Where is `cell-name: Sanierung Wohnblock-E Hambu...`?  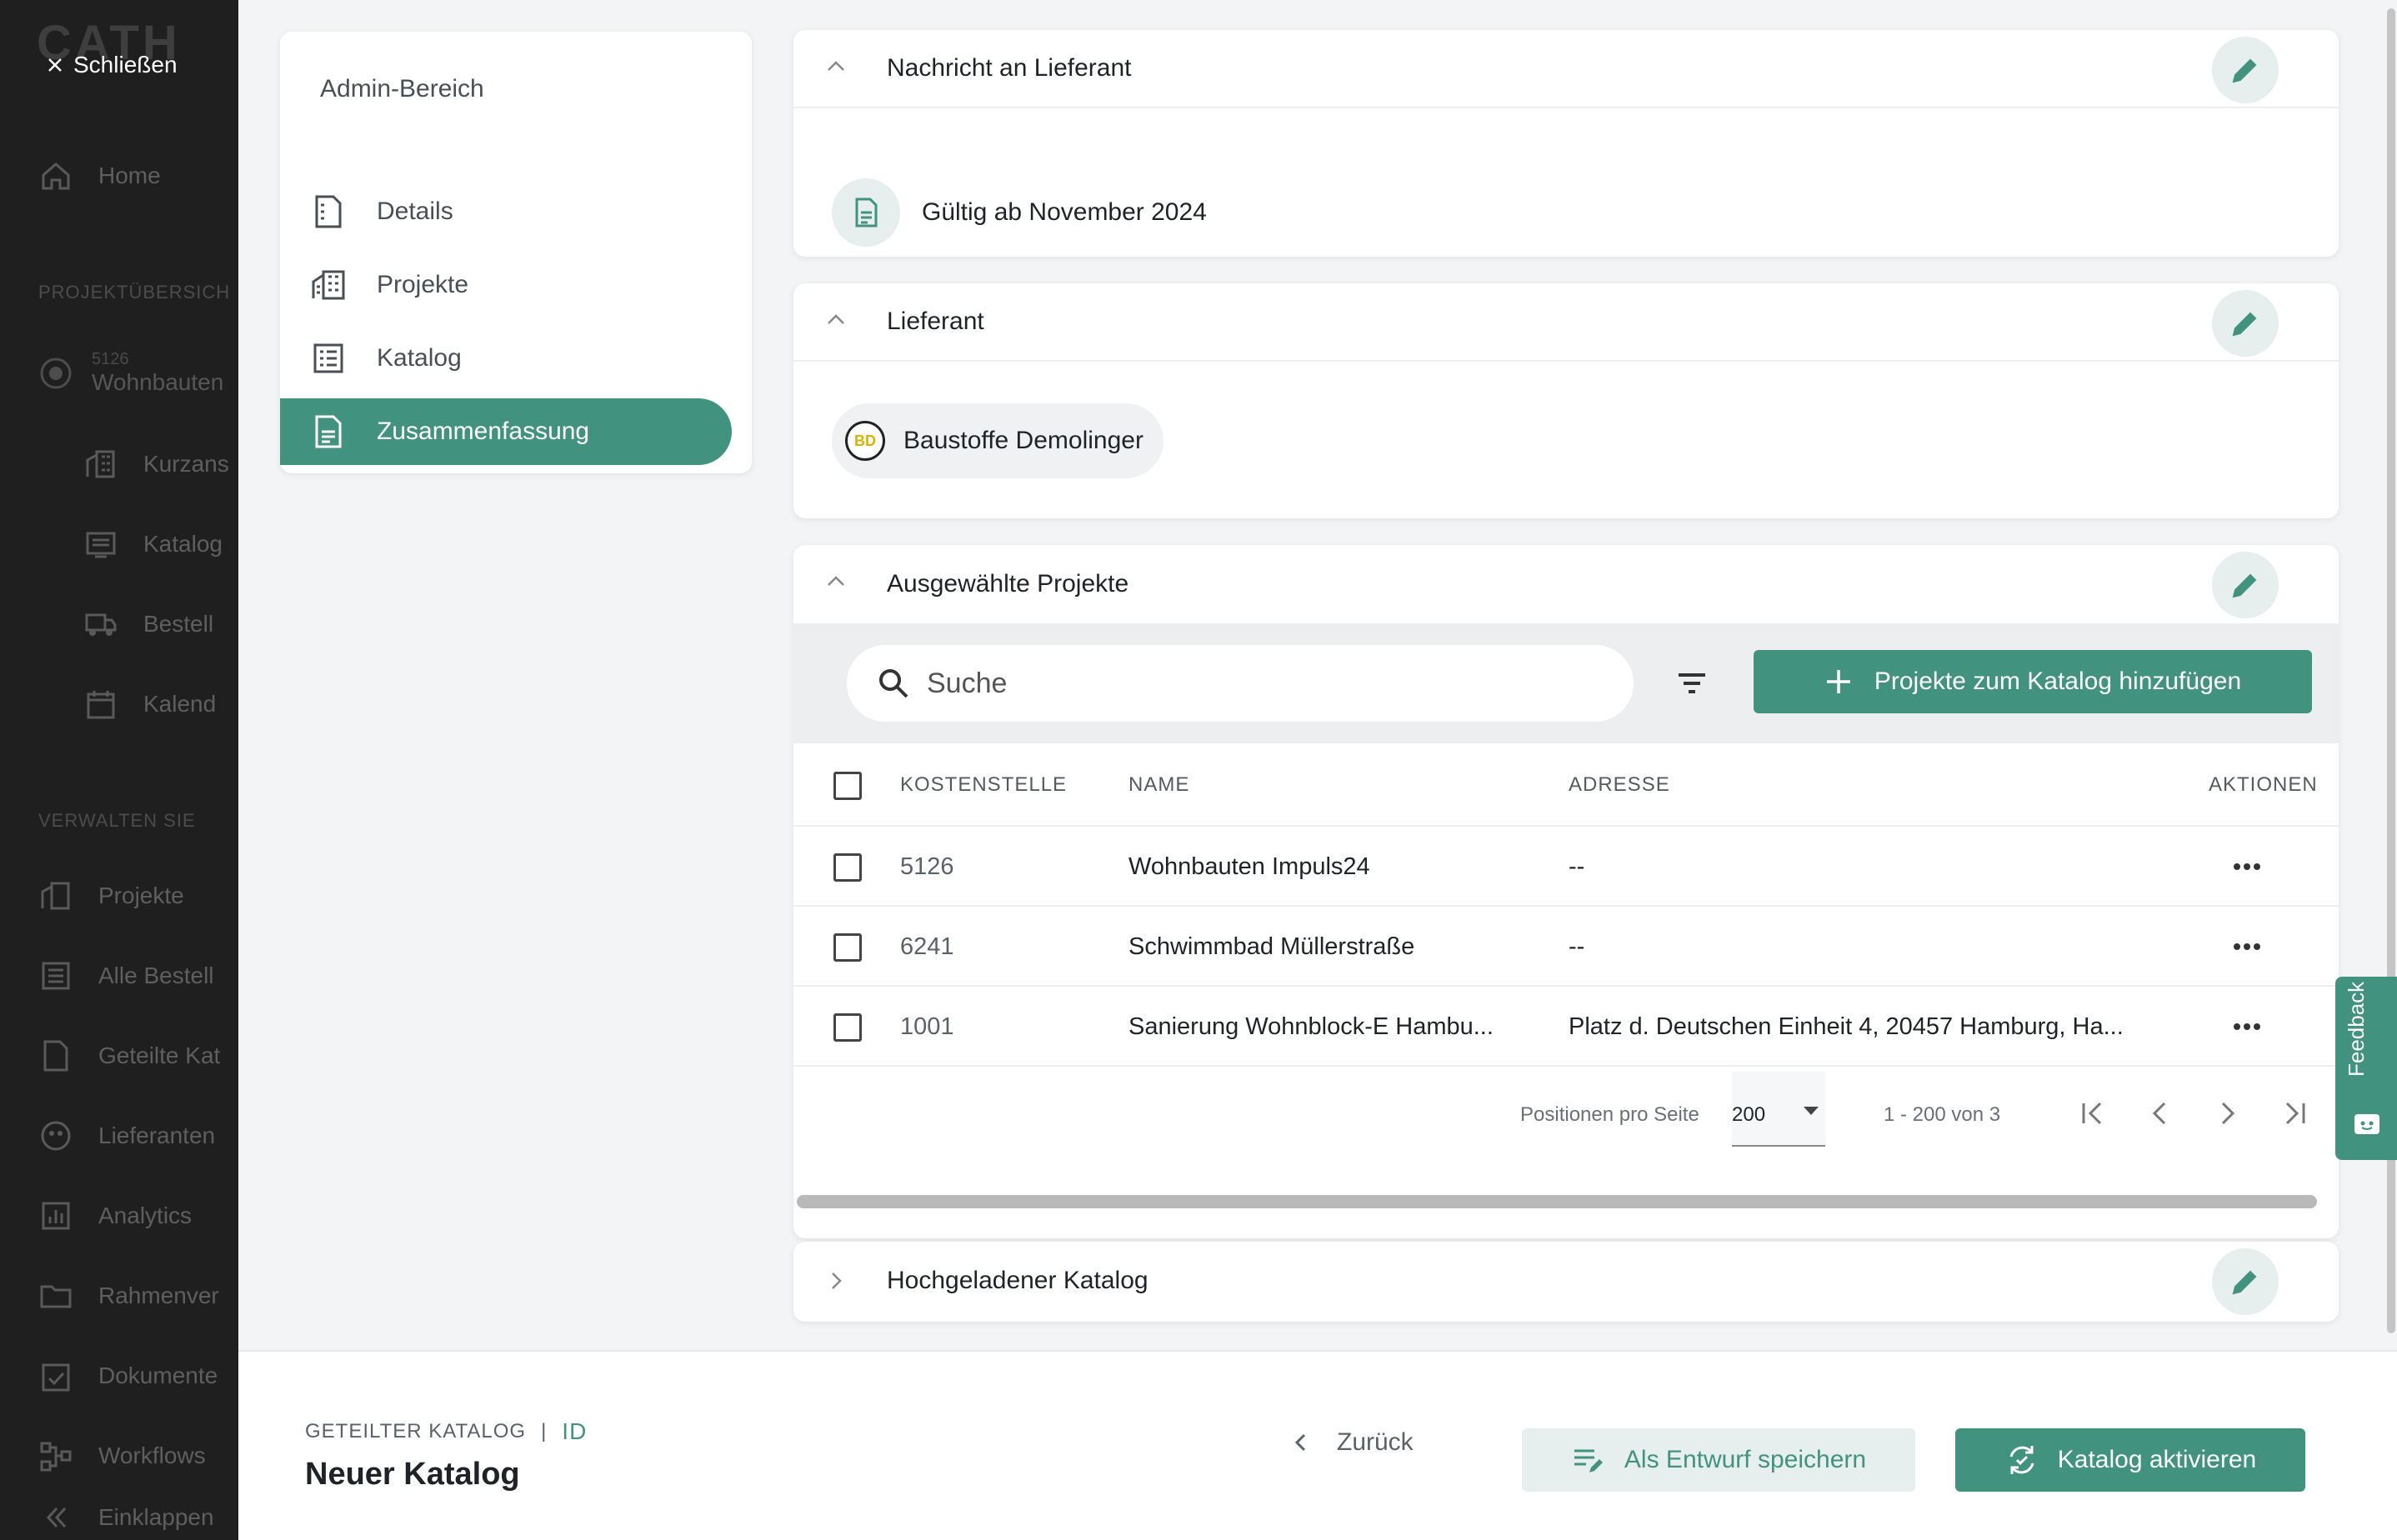 cell-name: Sanierung Wohnblock-E Hambu... is located at coordinates (1311, 1026).